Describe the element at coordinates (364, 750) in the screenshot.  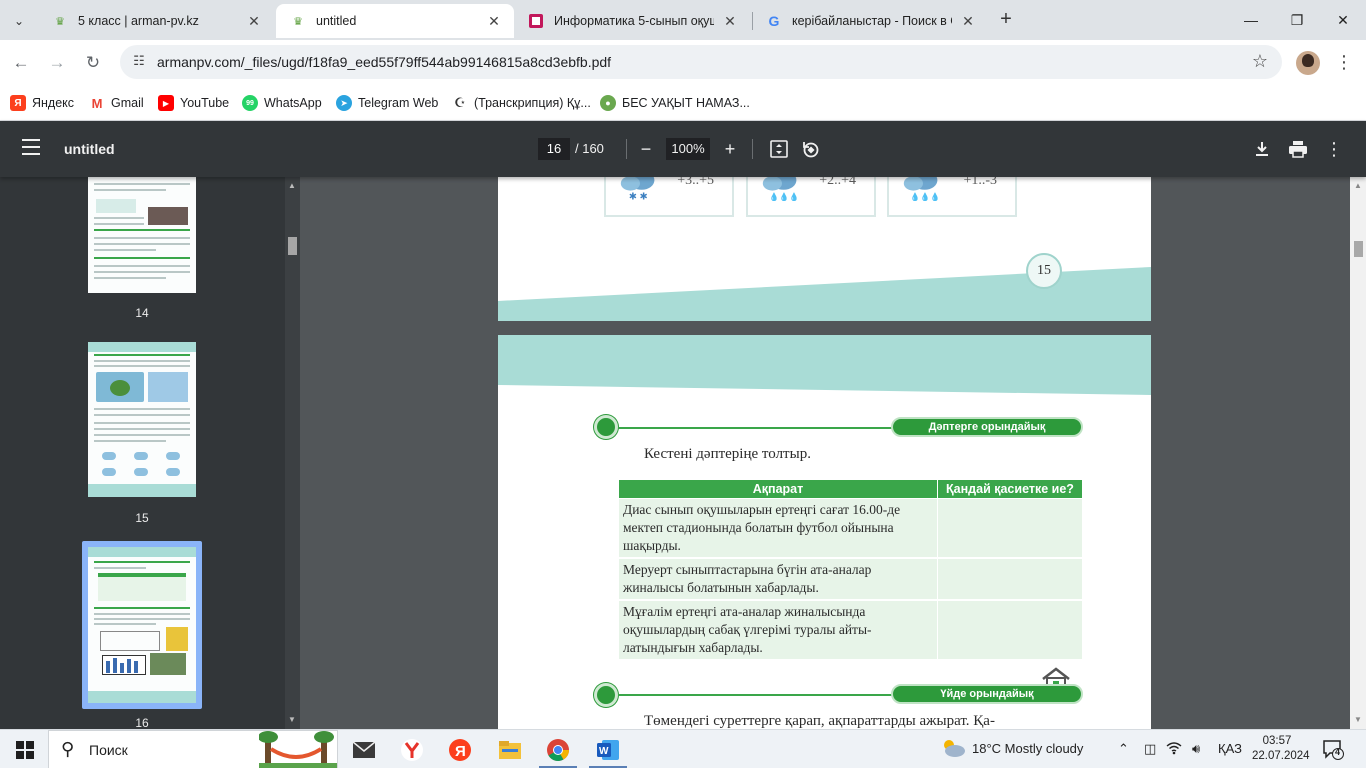
I see `mail-app-icon` at that location.